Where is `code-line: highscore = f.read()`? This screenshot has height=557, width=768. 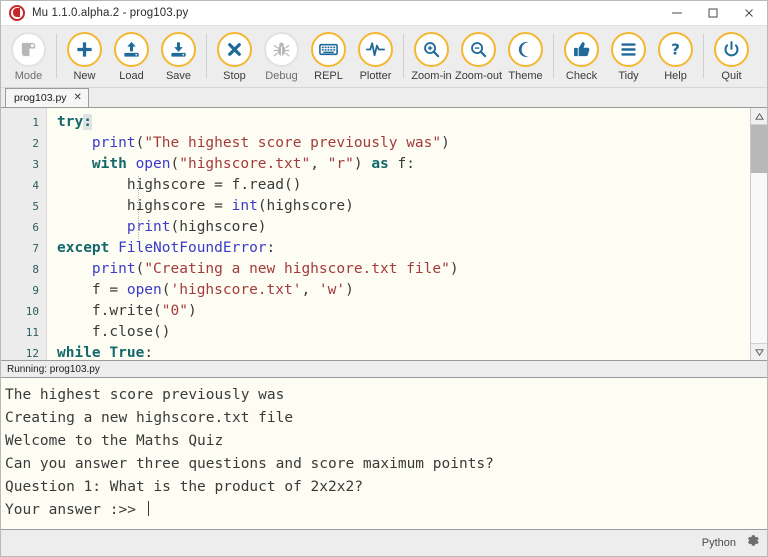 code-line: highscore = f.read() is located at coordinates (214, 185).